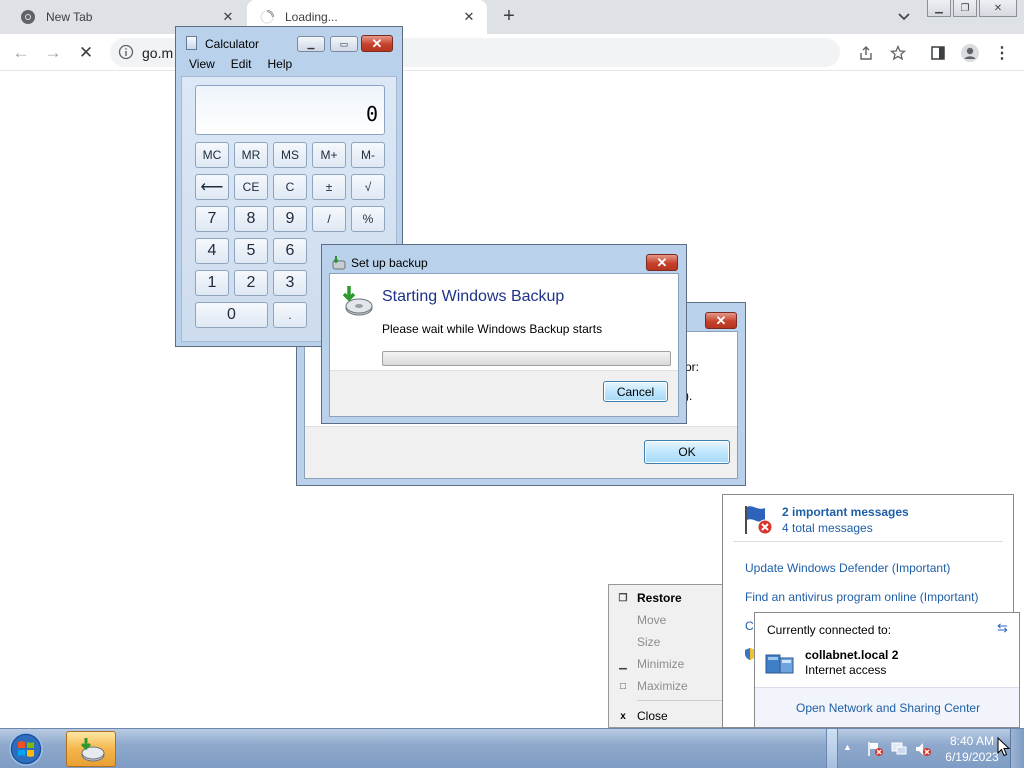  Describe the element at coordinates (251, 283) in the screenshot. I see `digit-2-button: 2` at that location.